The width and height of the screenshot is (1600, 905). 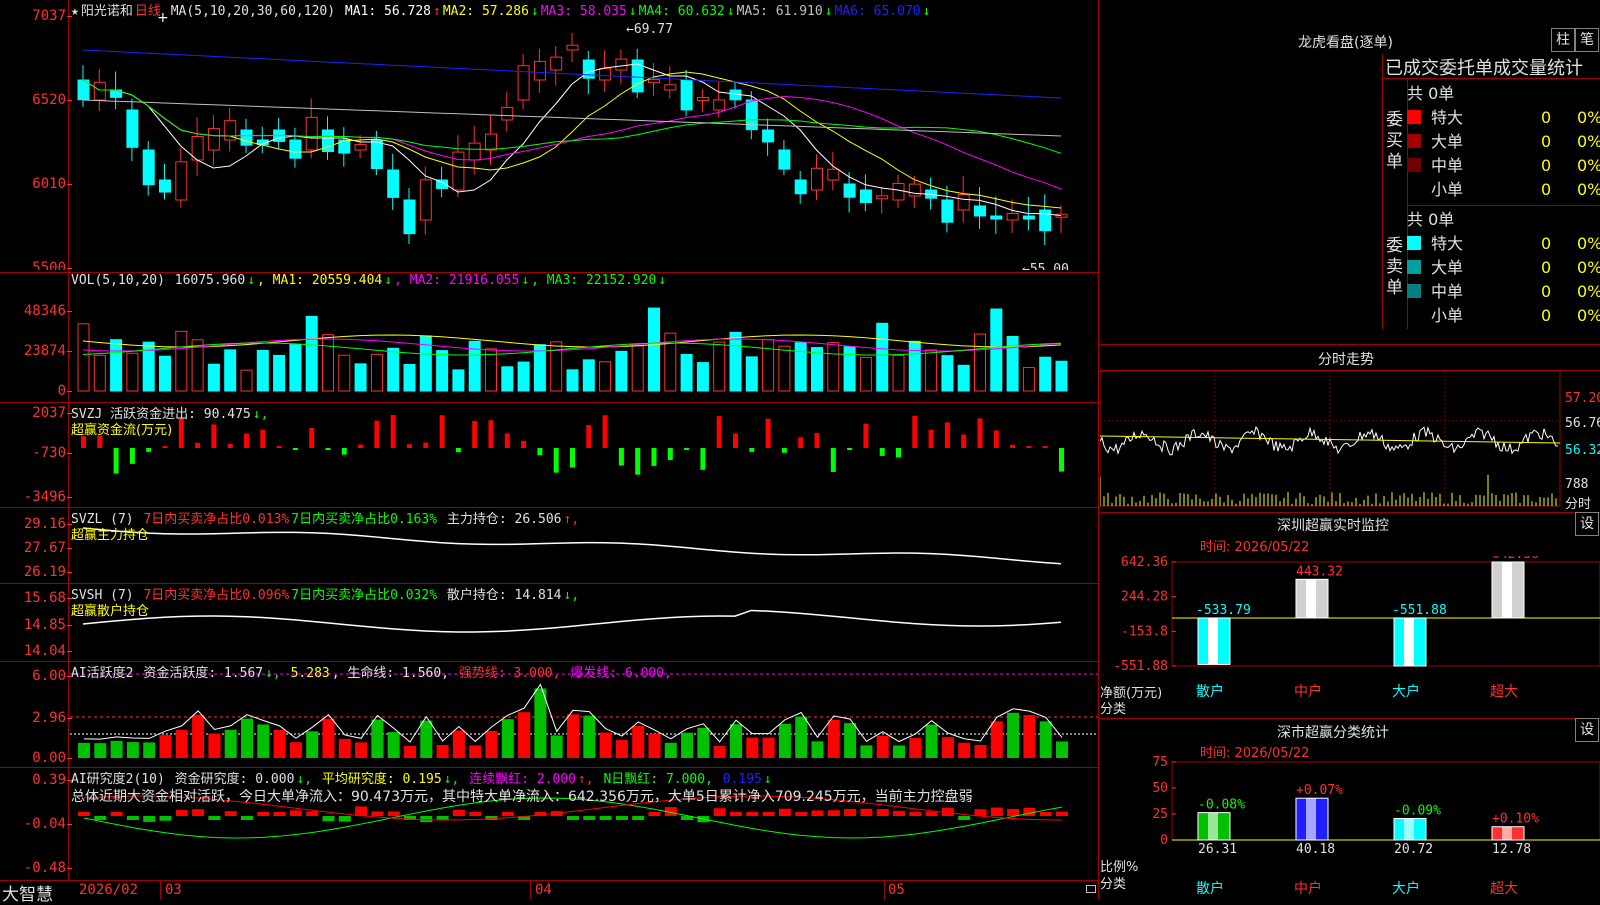 What do you see at coordinates (1409, 829) in the screenshot?
I see `class-bar-highlight` at bounding box center [1409, 829].